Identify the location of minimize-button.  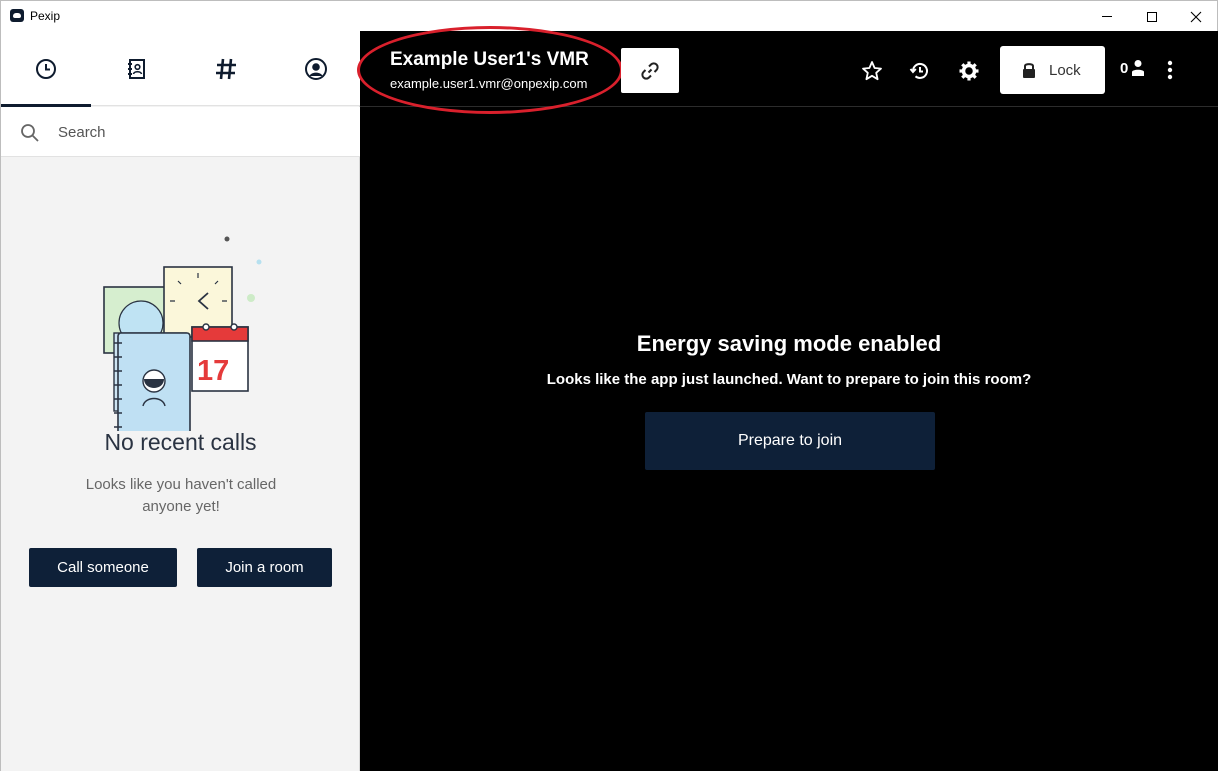
(1107, 16).